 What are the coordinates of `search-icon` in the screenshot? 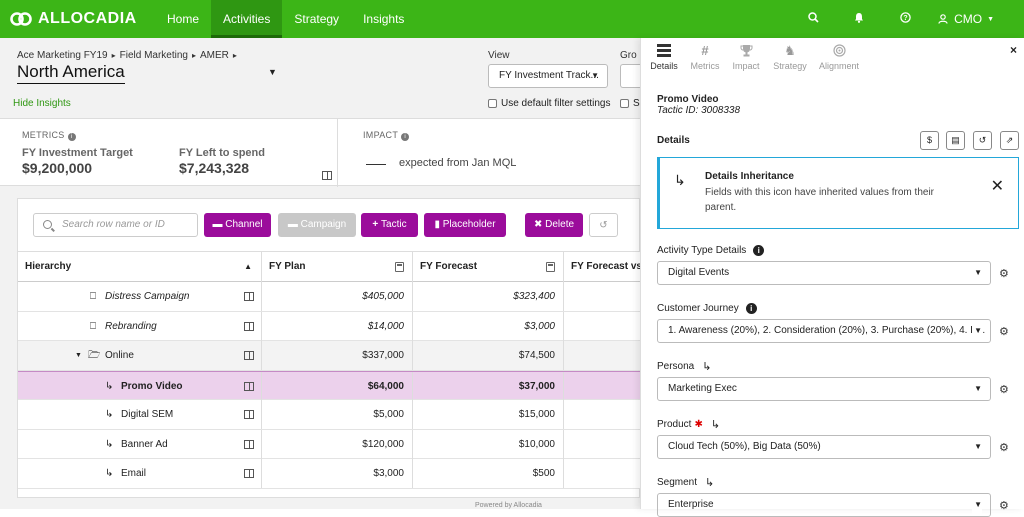 It's located at (813, 19).